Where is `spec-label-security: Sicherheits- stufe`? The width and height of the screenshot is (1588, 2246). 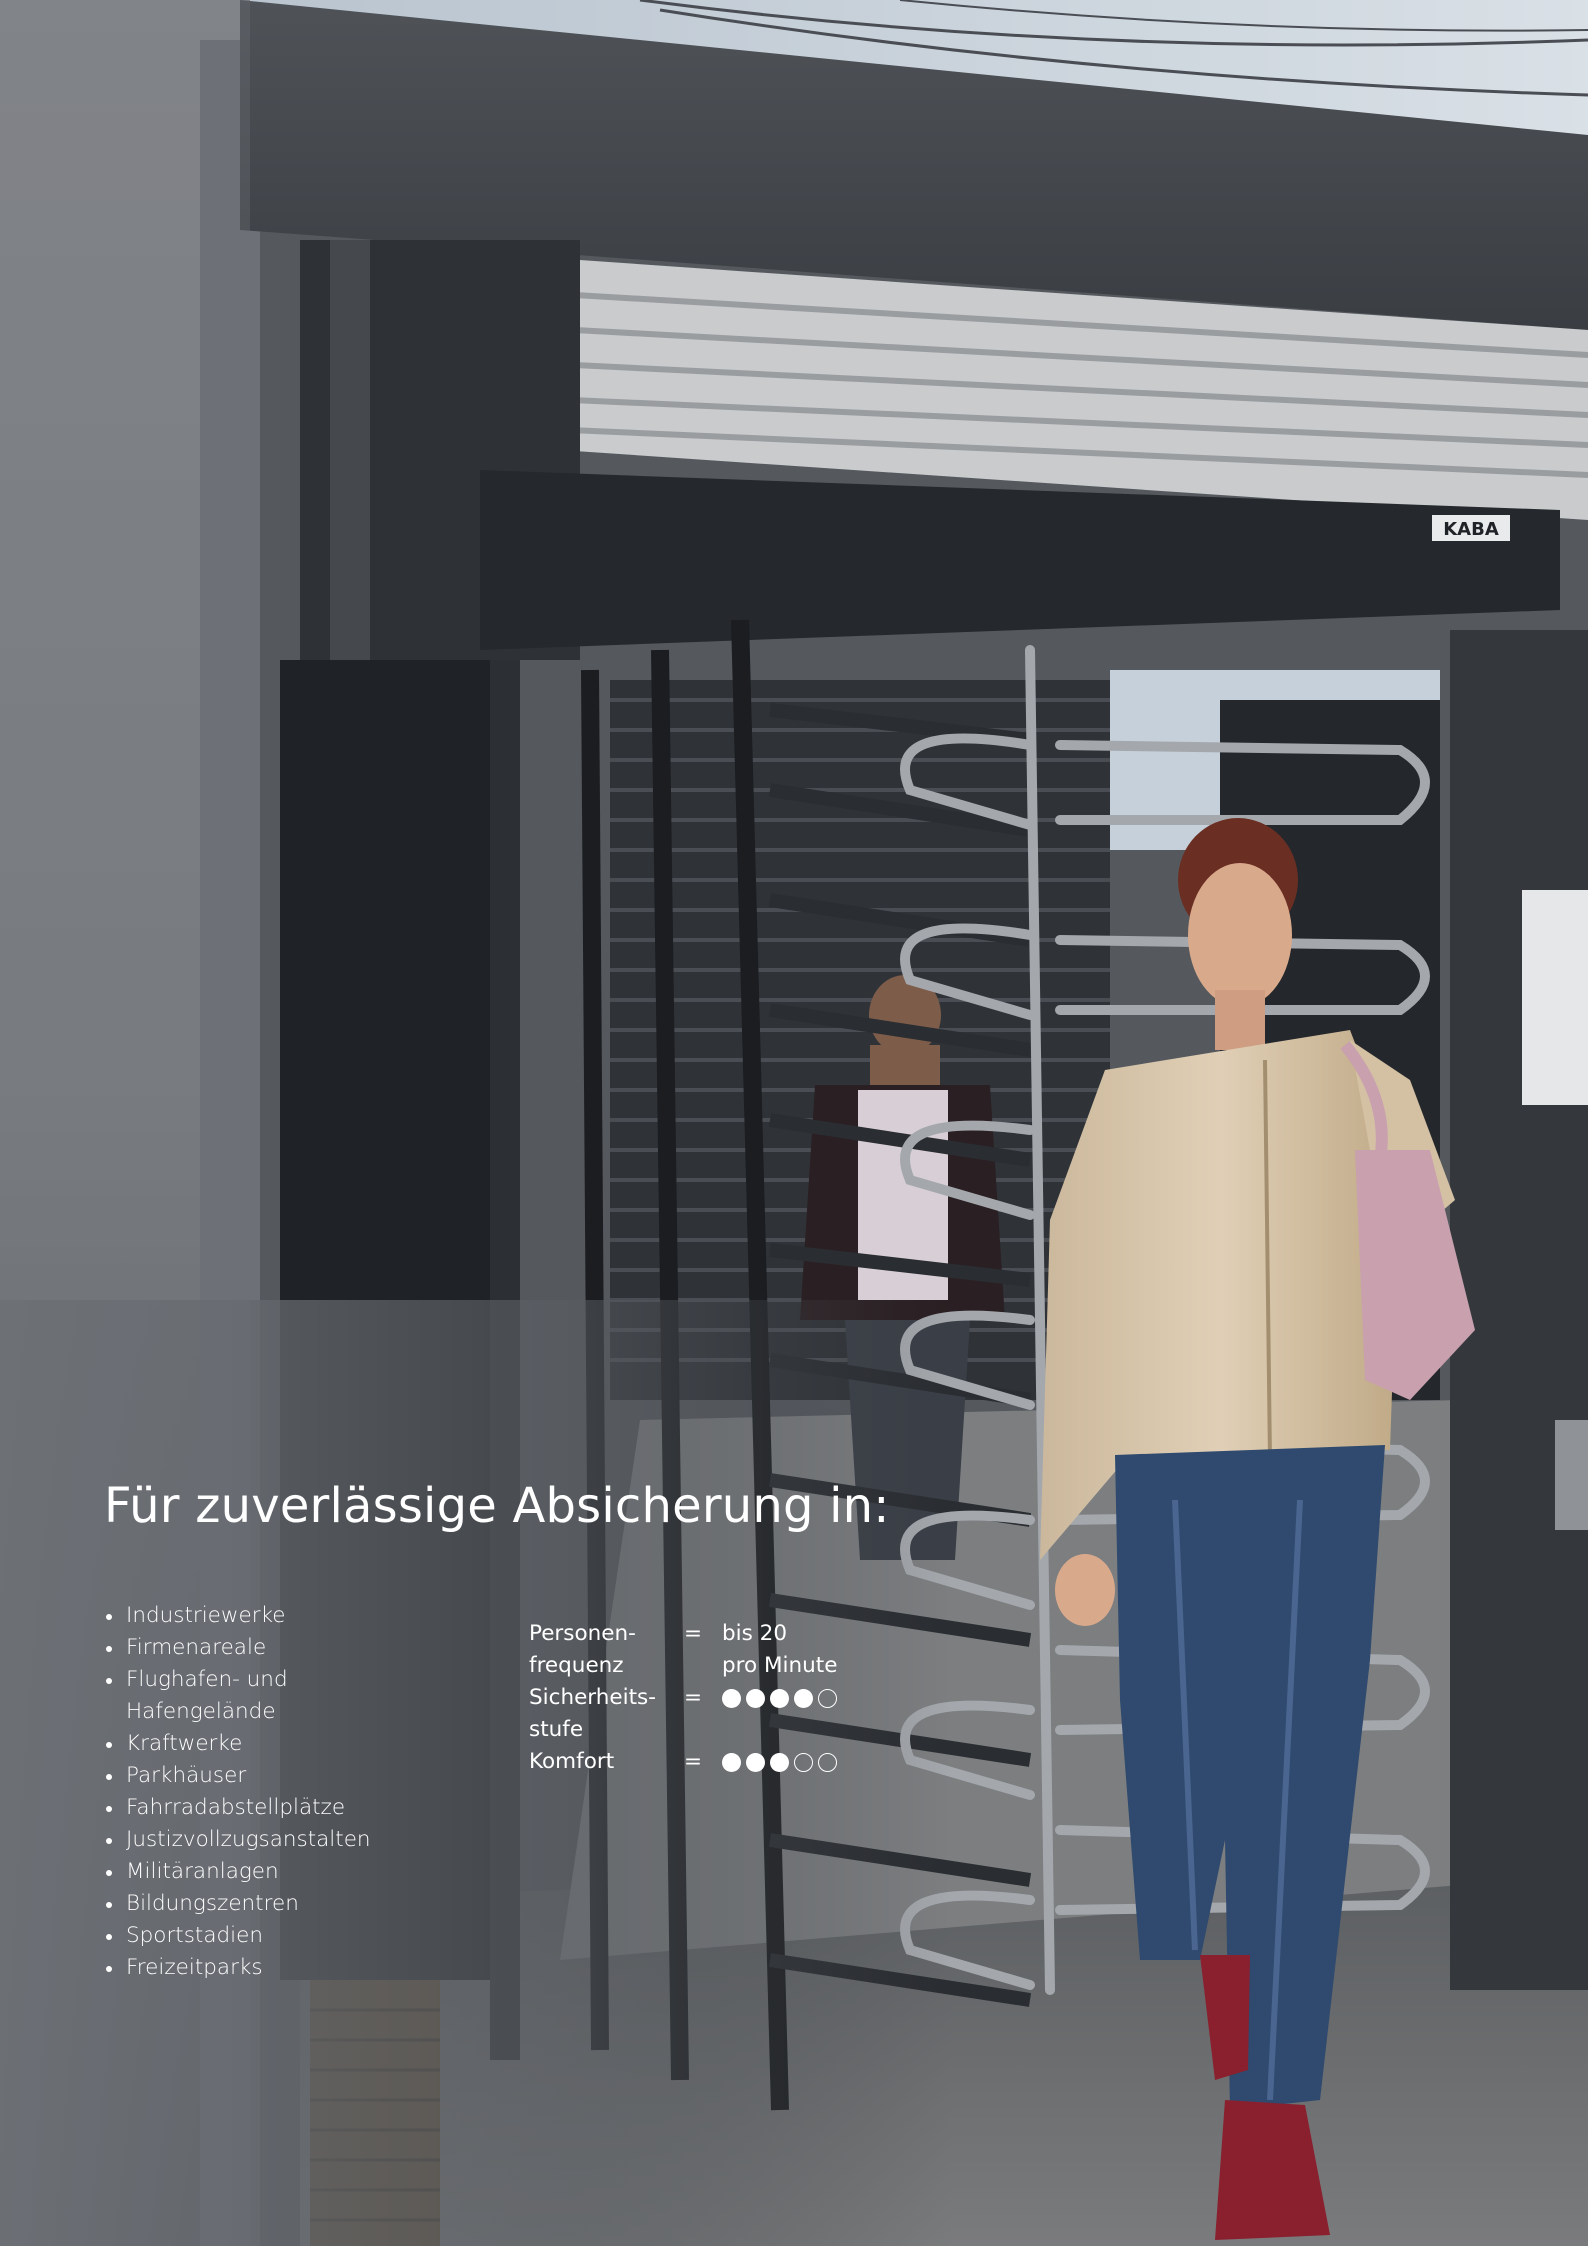 spec-label-security: Sicherheits- stufe is located at coordinates (592, 1713).